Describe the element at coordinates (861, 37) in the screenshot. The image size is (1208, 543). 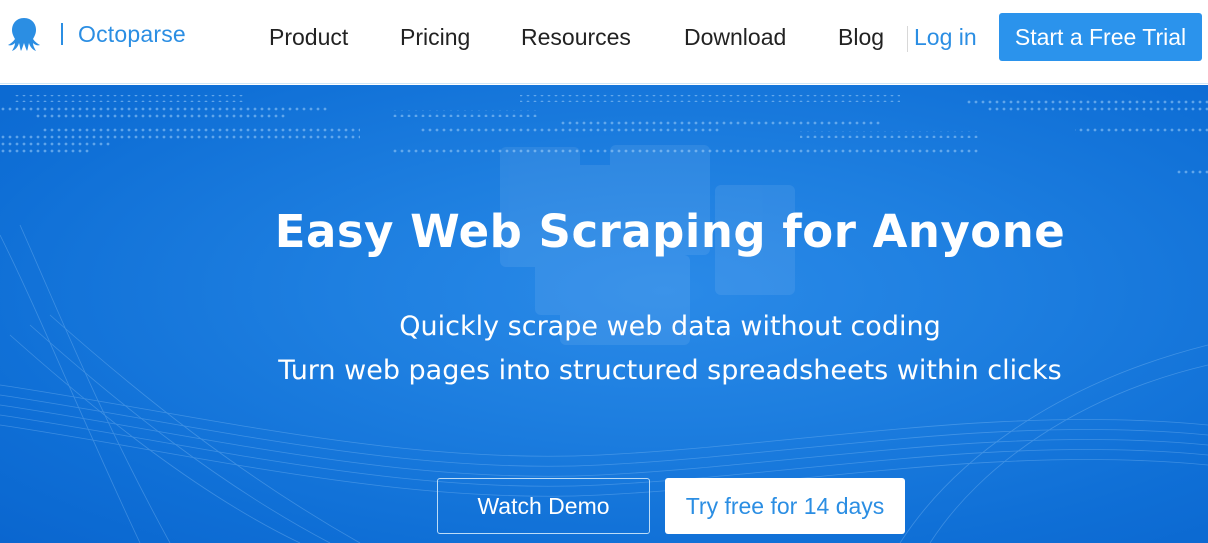
I see `nav-item-blog: Blog` at that location.